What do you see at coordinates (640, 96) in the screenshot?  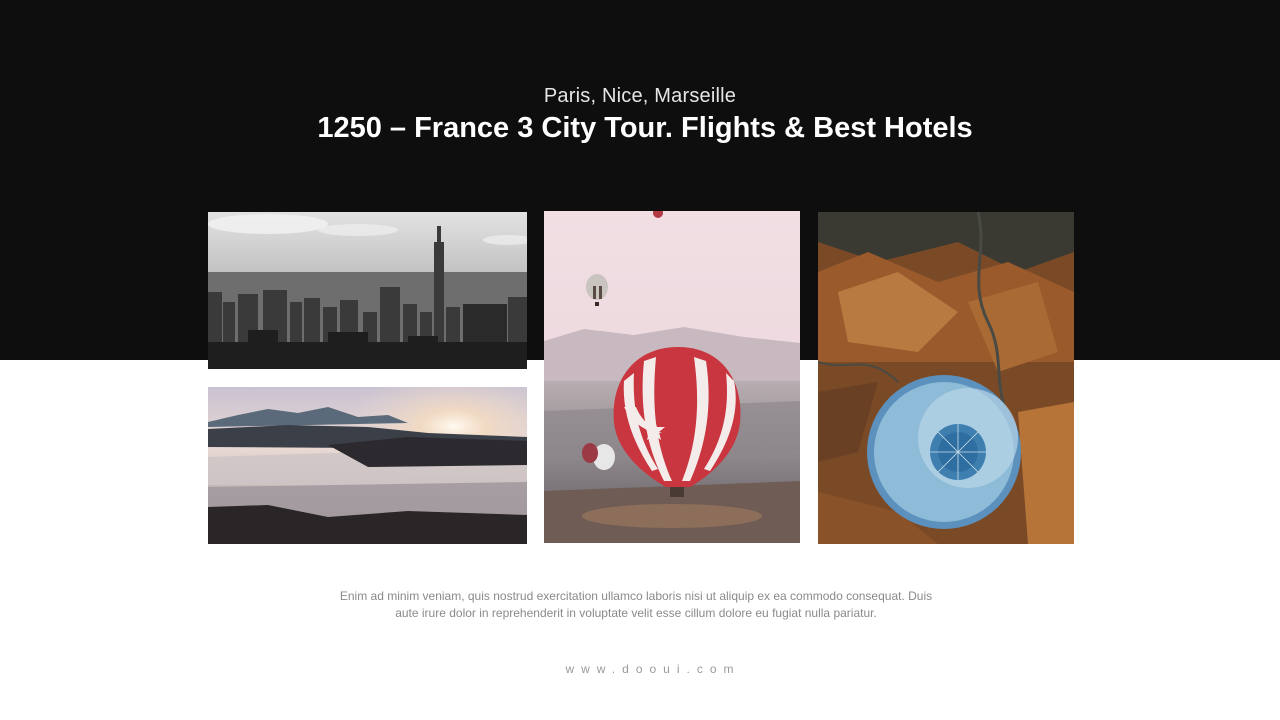 I see `slide-subtitle: Paris, Nice, Marseille` at bounding box center [640, 96].